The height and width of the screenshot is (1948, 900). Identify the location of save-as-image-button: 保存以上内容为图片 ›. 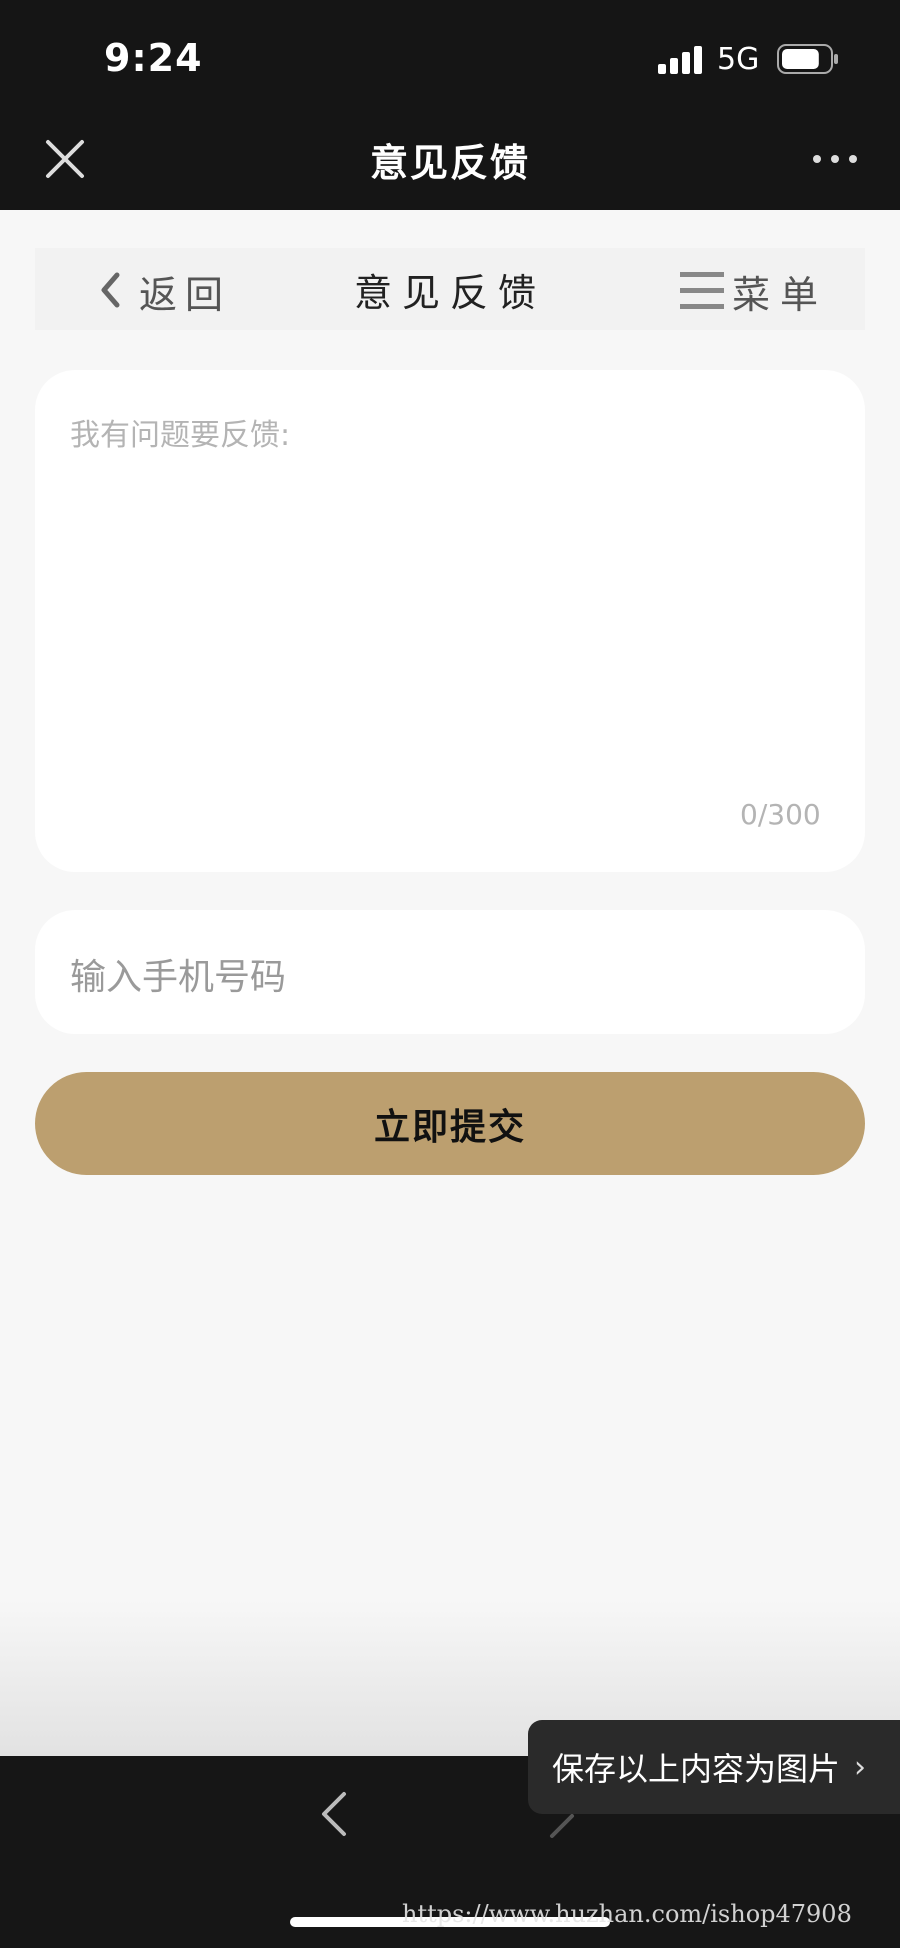
(714, 1767).